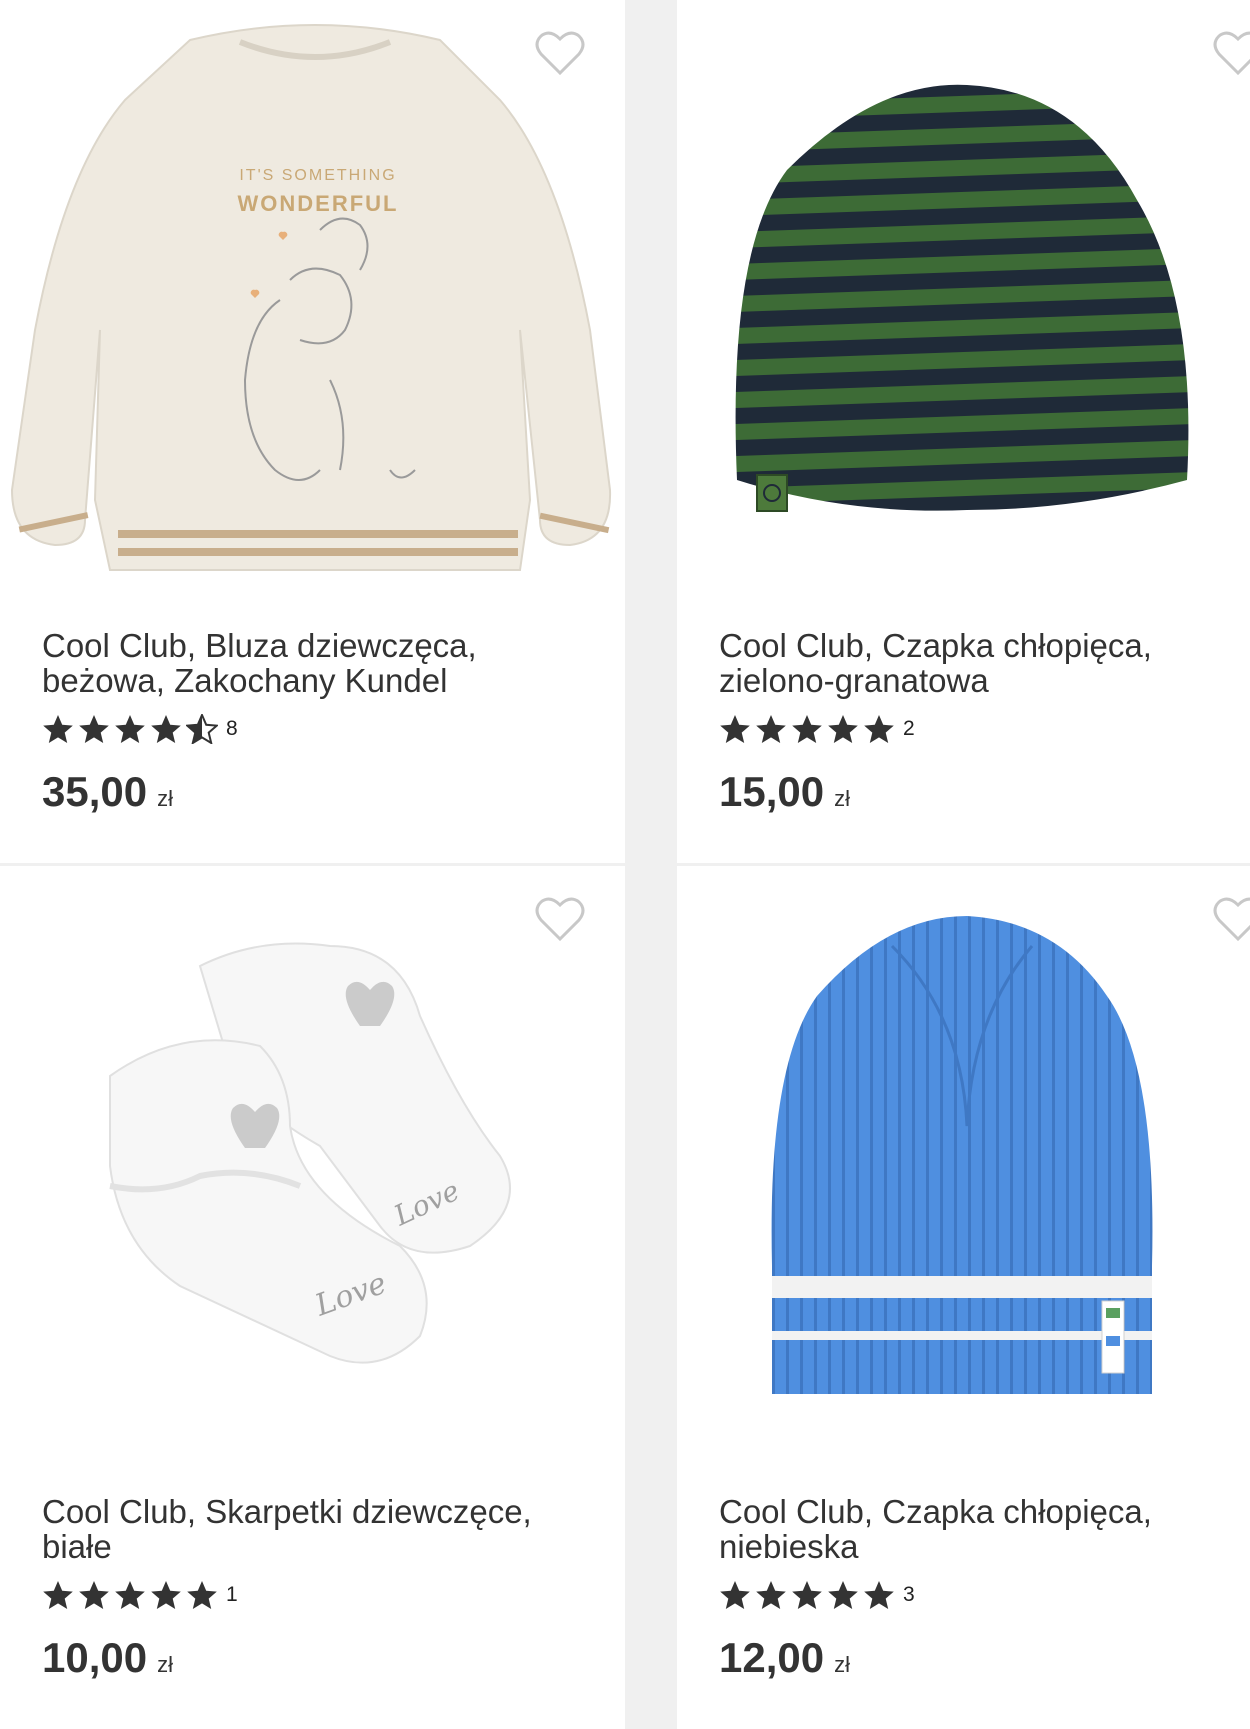 The image size is (1250, 1729). Describe the element at coordinates (259, 645) in the screenshot. I see `product-name-line: Cool Club, Bluza dziewczęca,` at that location.